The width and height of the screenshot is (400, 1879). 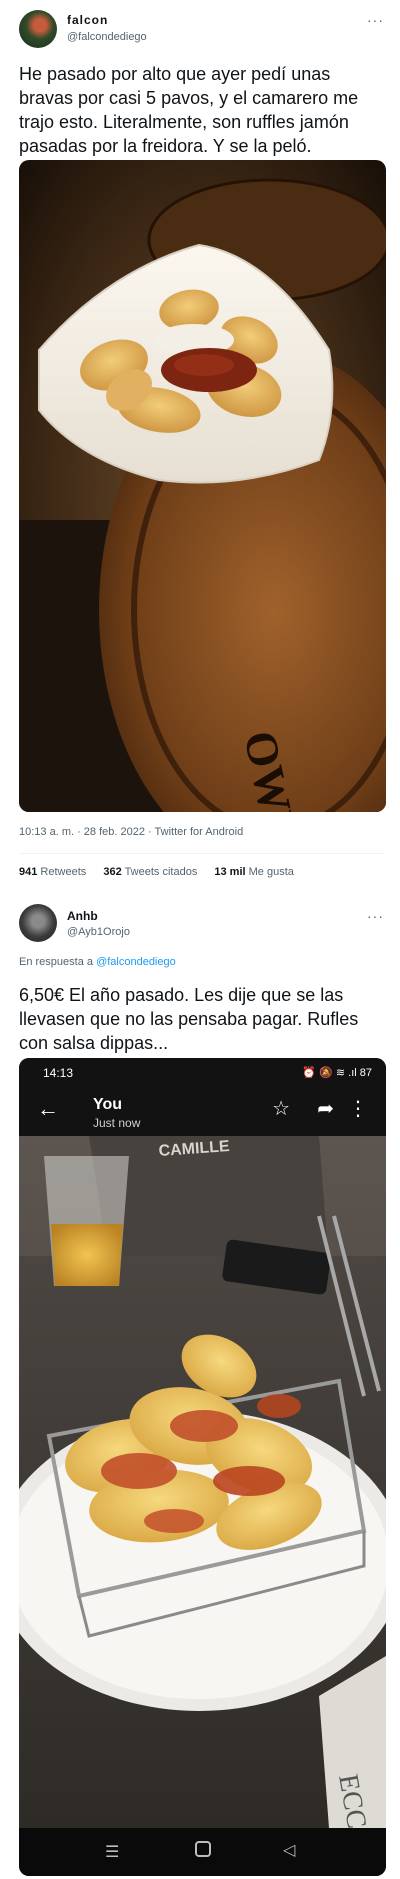 I want to click on chat-title: You, so click(x=108, y=1104).